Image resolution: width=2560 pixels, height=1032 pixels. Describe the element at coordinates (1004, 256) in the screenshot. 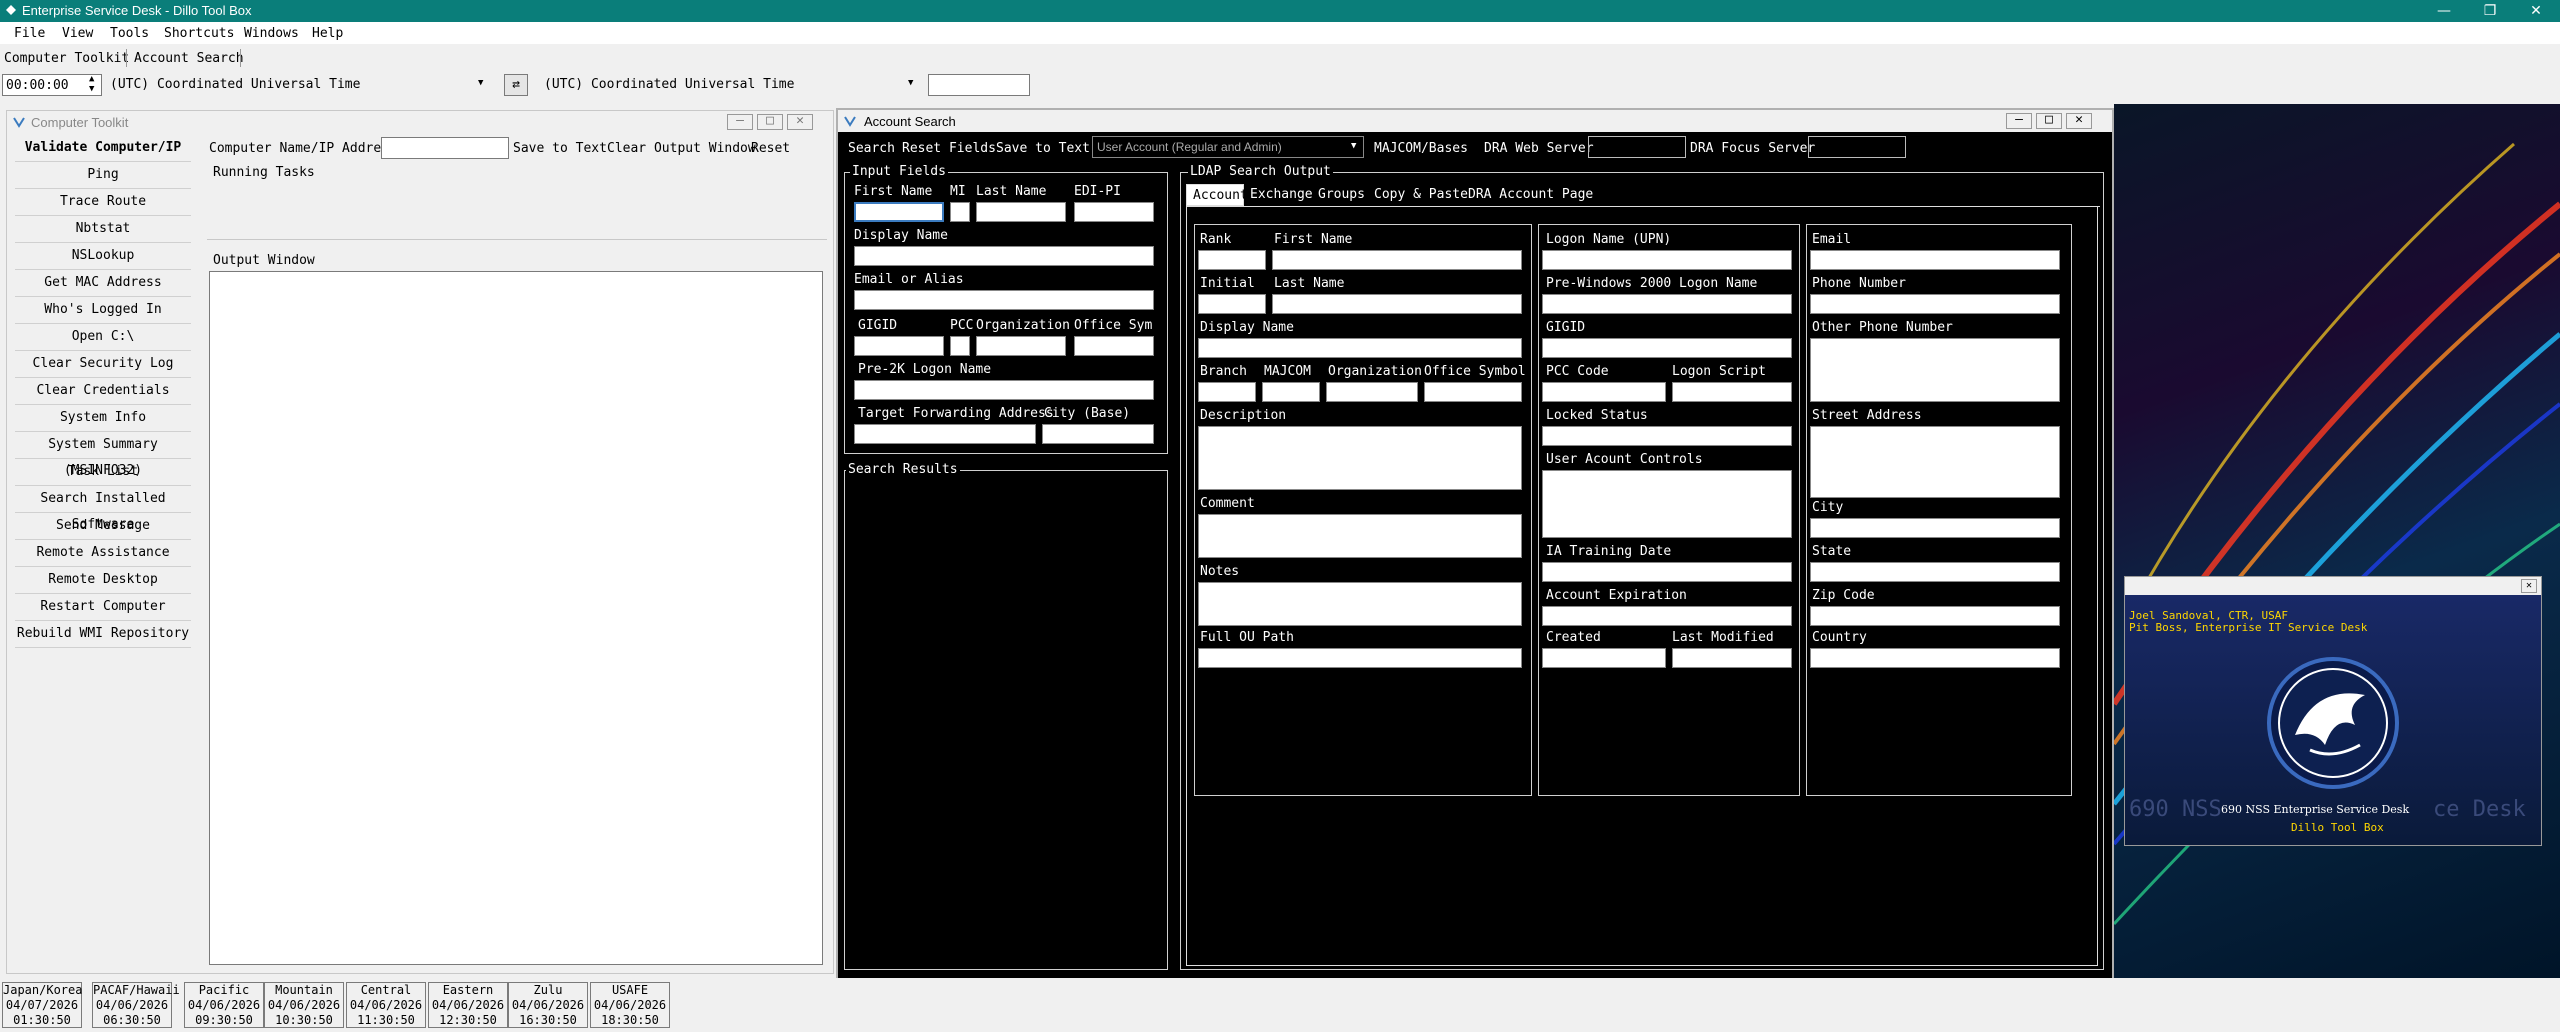

I see `display-name-input` at that location.